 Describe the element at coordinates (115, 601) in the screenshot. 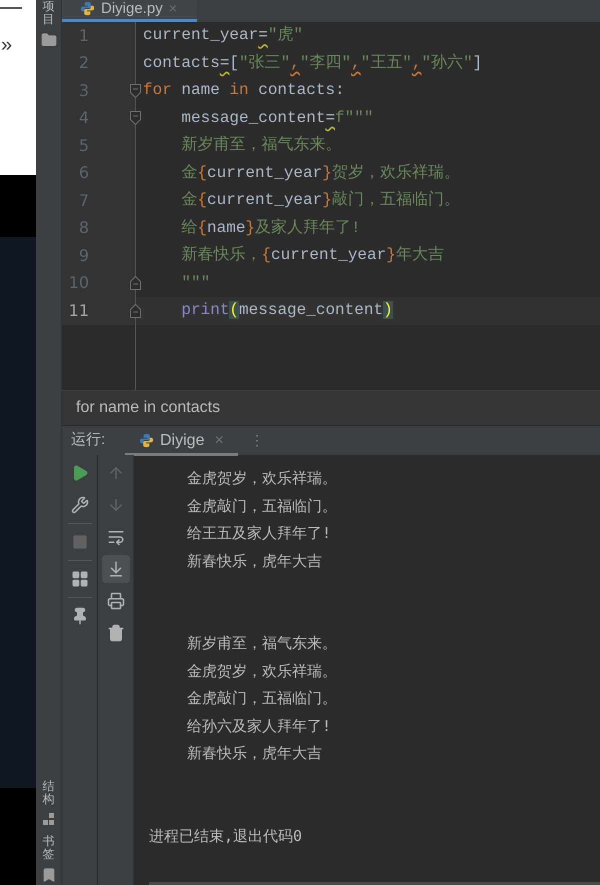

I see `printer-icon` at that location.